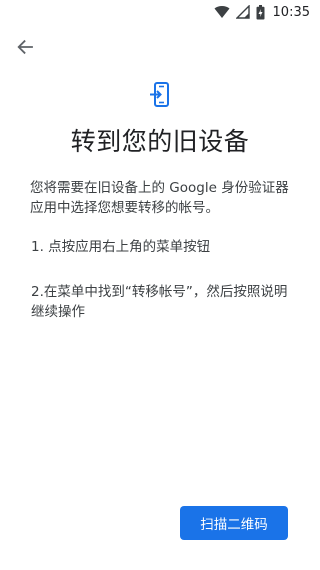  Describe the element at coordinates (234, 523) in the screenshot. I see `scan-qr-code-button: 扫描二维码` at that location.